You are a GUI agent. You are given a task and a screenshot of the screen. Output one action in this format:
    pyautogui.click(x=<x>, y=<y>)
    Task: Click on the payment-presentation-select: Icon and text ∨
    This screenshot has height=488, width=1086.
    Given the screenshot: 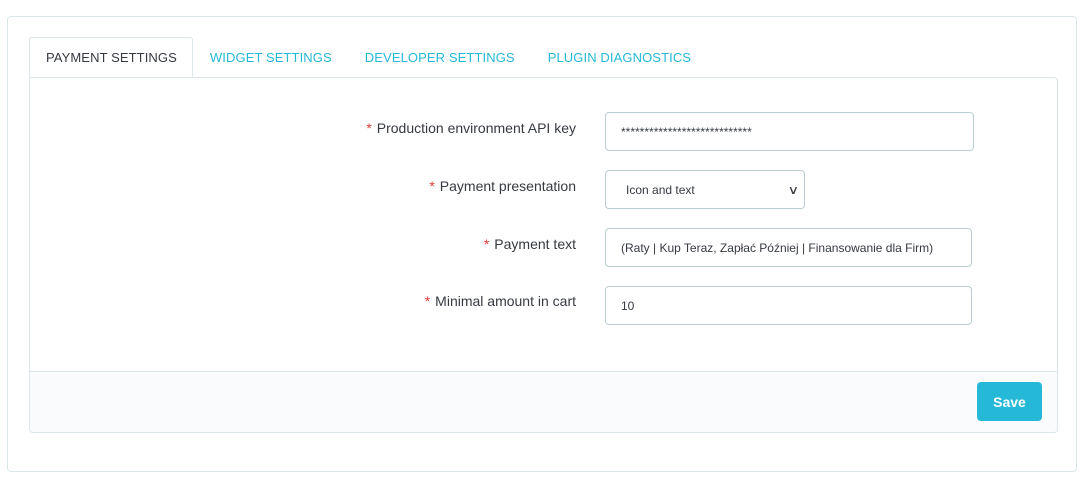 What is the action you would take?
    pyautogui.click(x=705, y=189)
    